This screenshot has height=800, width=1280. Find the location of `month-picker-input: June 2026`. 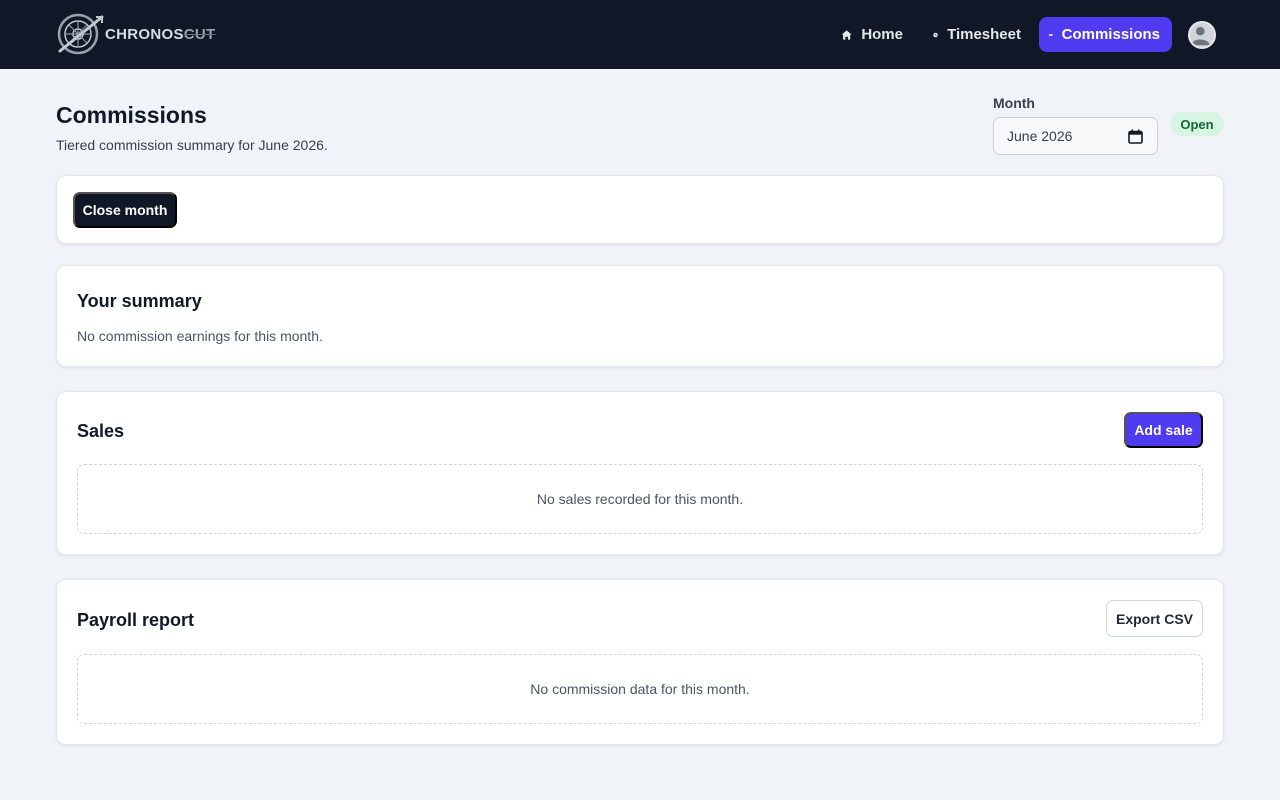

month-picker-input: June 2026 is located at coordinates (1075, 136).